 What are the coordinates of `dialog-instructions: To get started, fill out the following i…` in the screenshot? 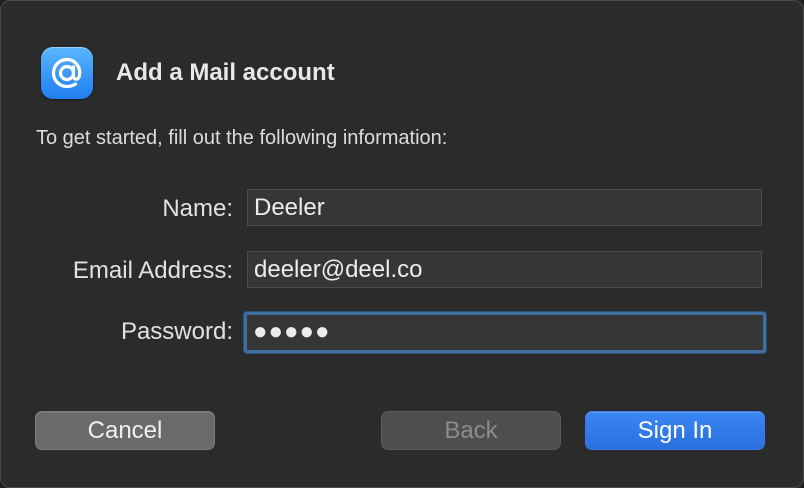 It's located at (242, 138).